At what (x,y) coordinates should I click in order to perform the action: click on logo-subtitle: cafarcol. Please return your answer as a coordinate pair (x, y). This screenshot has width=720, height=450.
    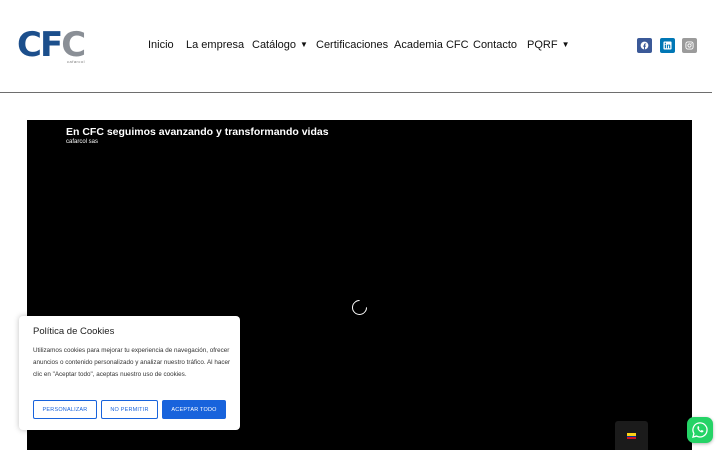
    Looking at the image, I should click on (76, 61).